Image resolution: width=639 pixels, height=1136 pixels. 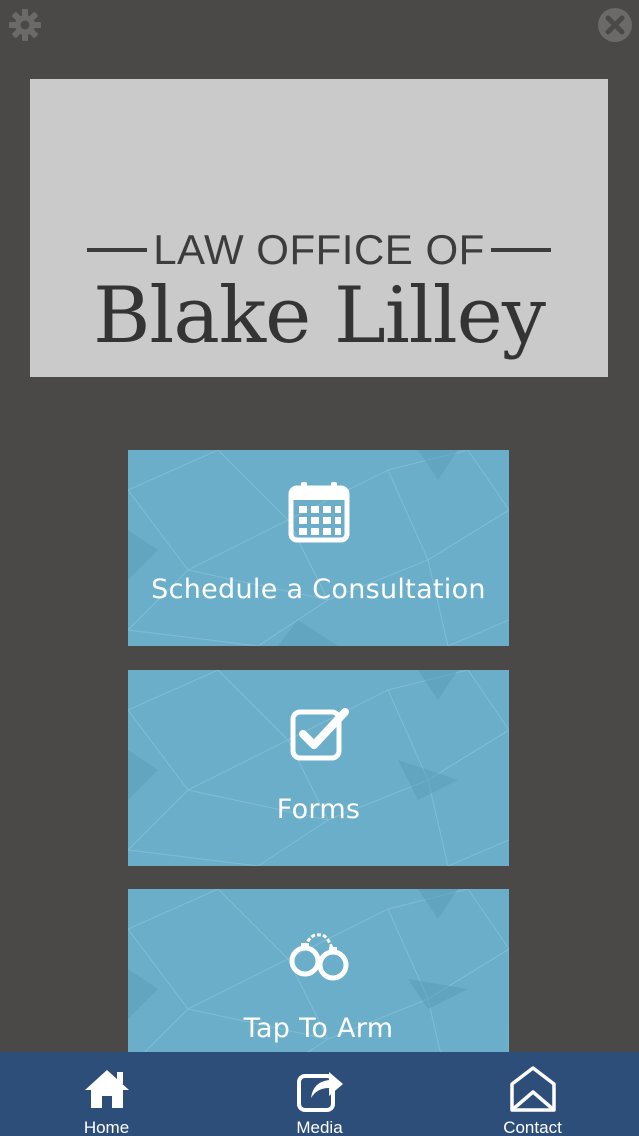 I want to click on gear-icon, so click(x=25, y=25).